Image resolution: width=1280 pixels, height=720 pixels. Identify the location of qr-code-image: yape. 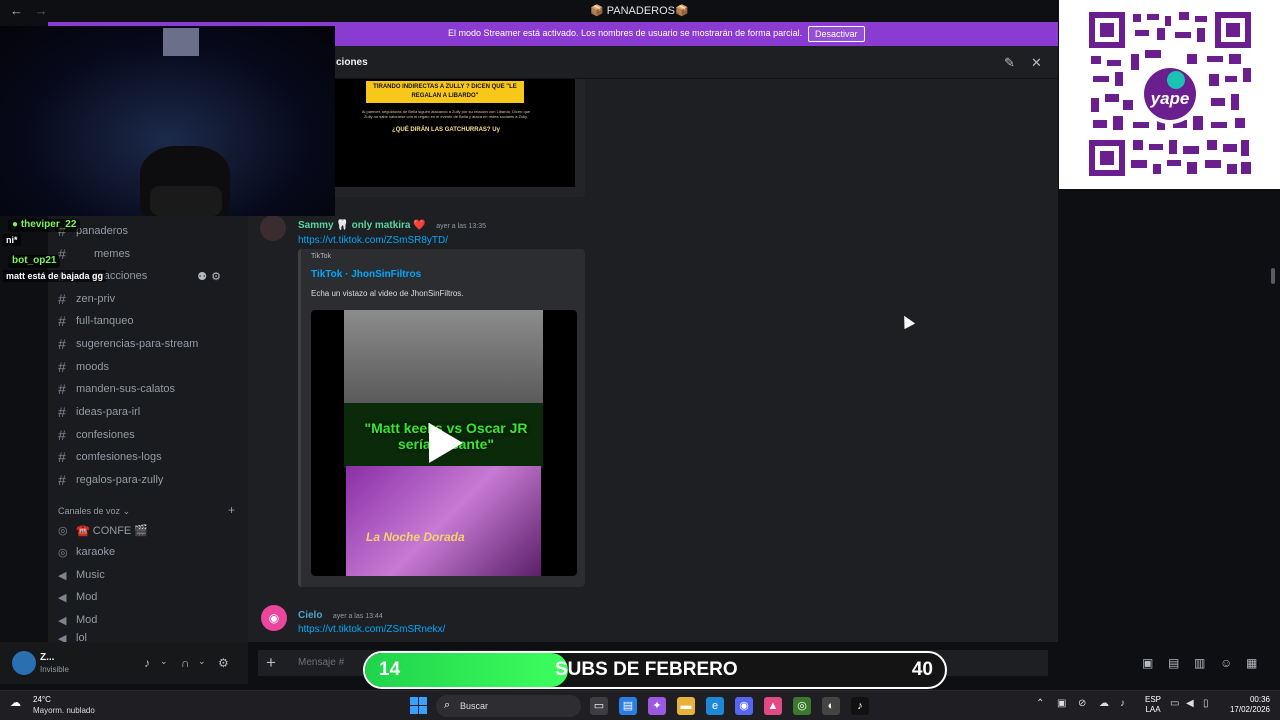
(1170, 94).